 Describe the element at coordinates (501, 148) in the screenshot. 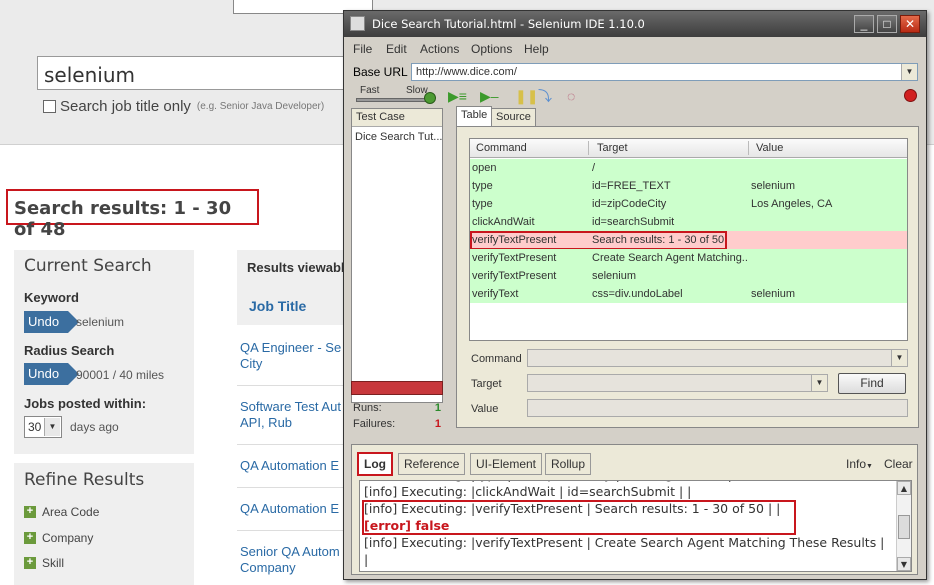

I see `column-command: Command` at that location.